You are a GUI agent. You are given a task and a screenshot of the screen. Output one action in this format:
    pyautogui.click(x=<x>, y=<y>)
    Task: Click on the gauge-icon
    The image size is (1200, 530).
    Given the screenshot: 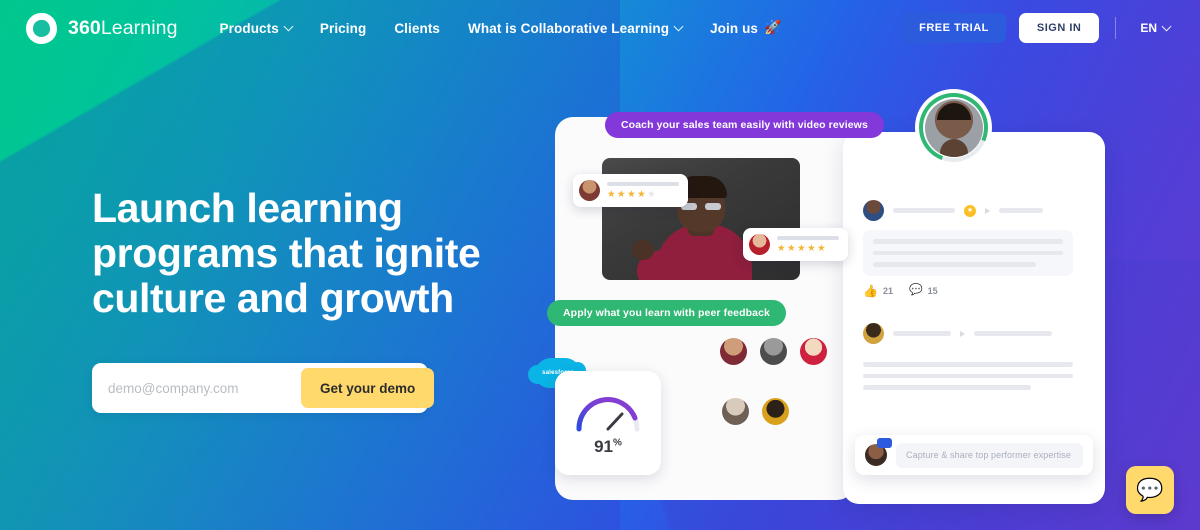 What is the action you would take?
    pyautogui.click(x=608, y=413)
    